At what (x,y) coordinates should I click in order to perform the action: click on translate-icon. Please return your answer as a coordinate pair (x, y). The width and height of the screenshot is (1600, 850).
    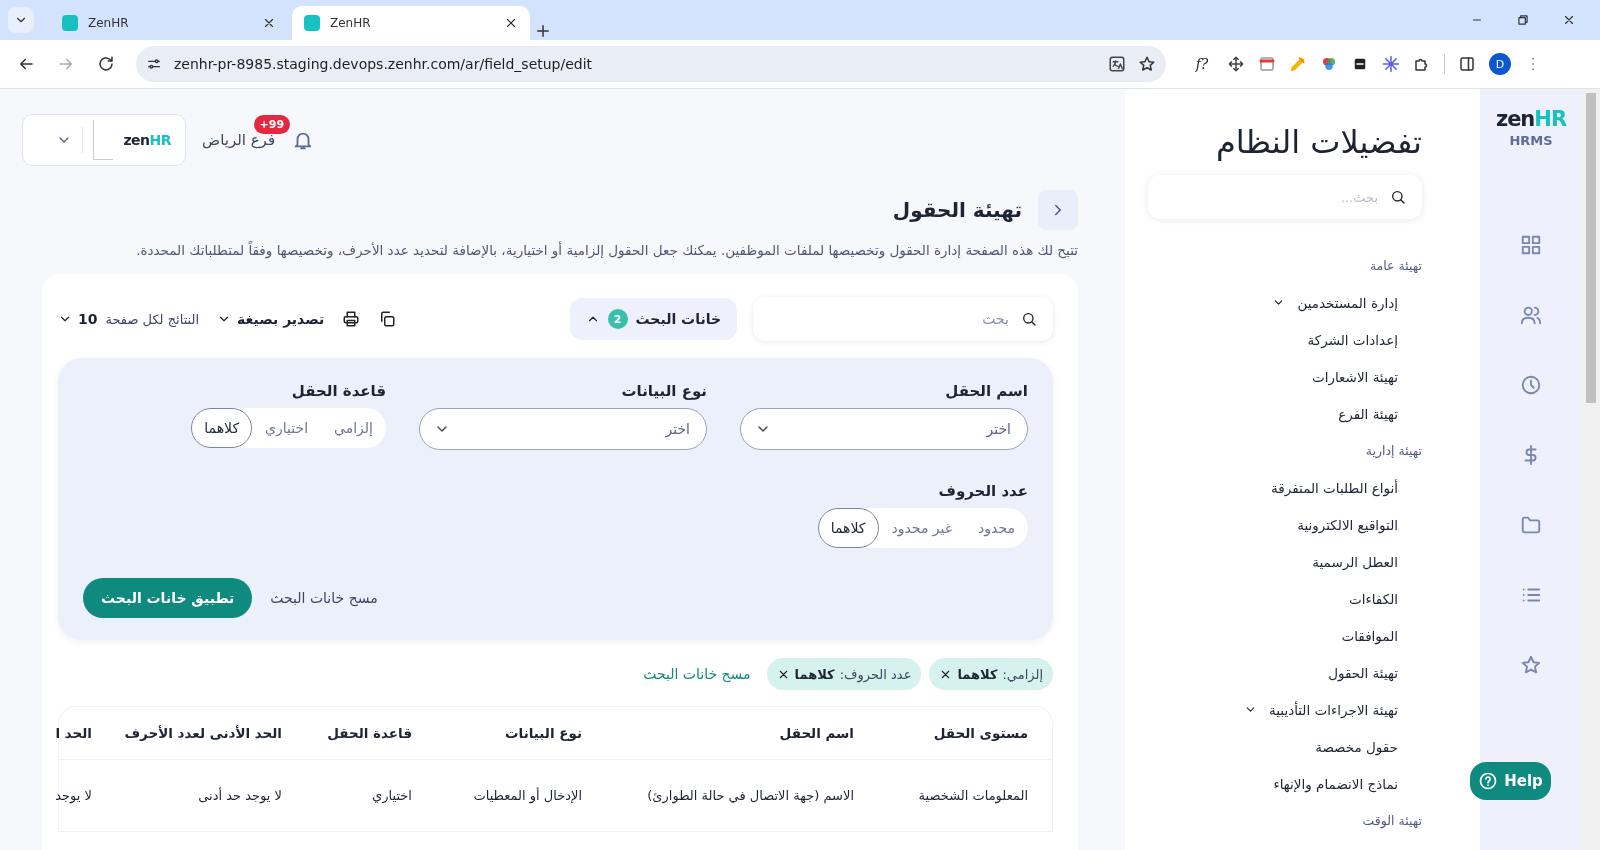
    Looking at the image, I should click on (1117, 64).